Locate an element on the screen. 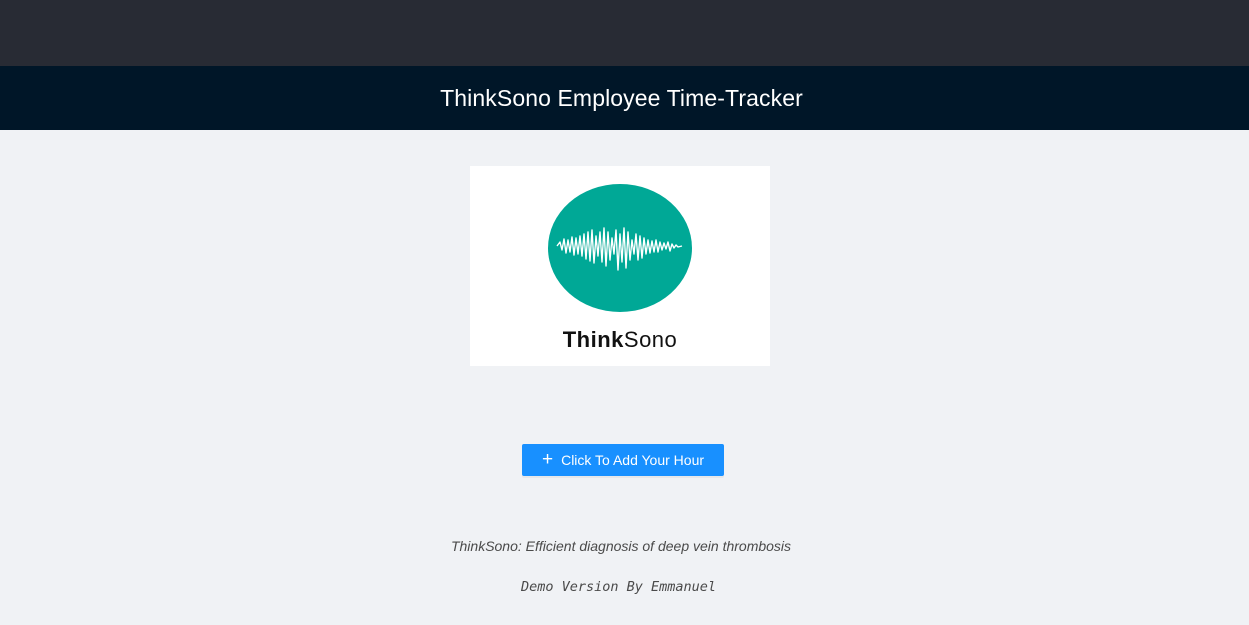 This screenshot has width=1249, height=625. app-header: ThinkSono Employee Time-Tracker is located at coordinates (624, 98).